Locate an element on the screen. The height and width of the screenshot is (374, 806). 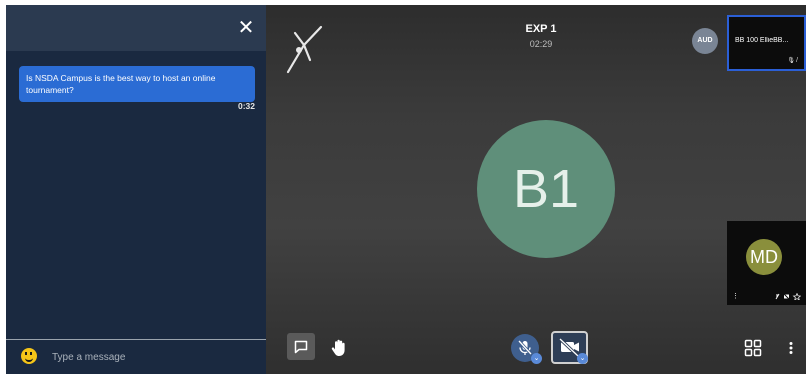
message-timestamp: 0:32 is located at coordinates (246, 106).